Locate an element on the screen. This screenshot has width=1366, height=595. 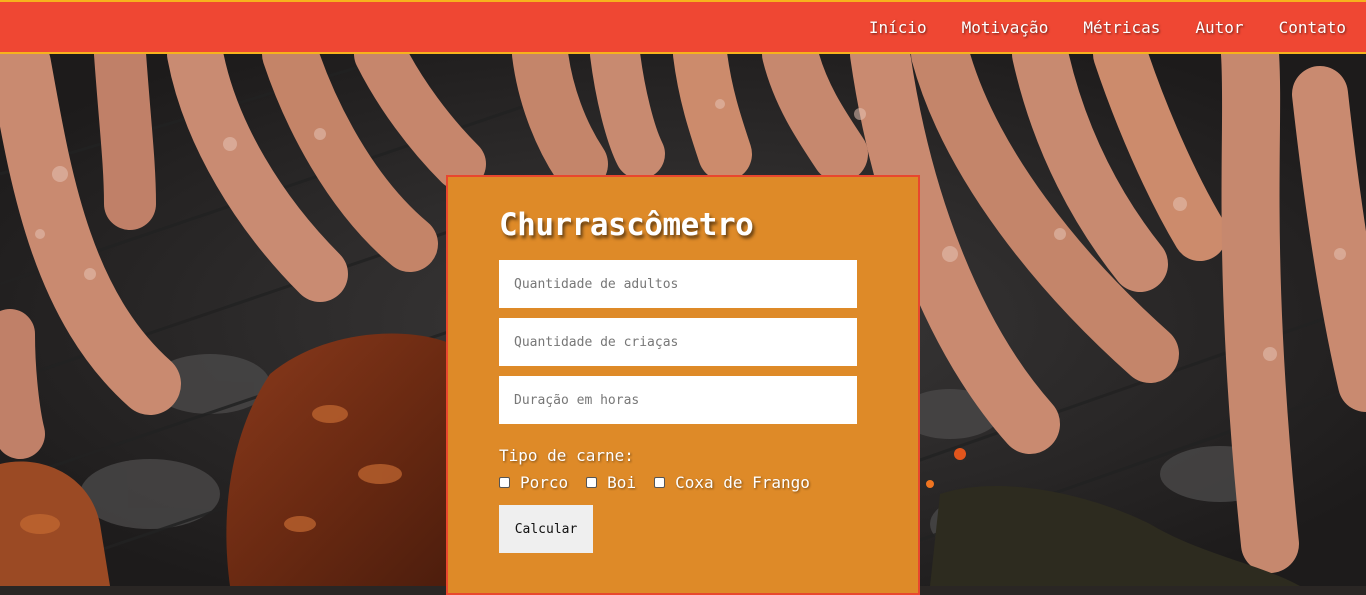
meat-option-frango: Coxa de Frango is located at coordinates (732, 482).